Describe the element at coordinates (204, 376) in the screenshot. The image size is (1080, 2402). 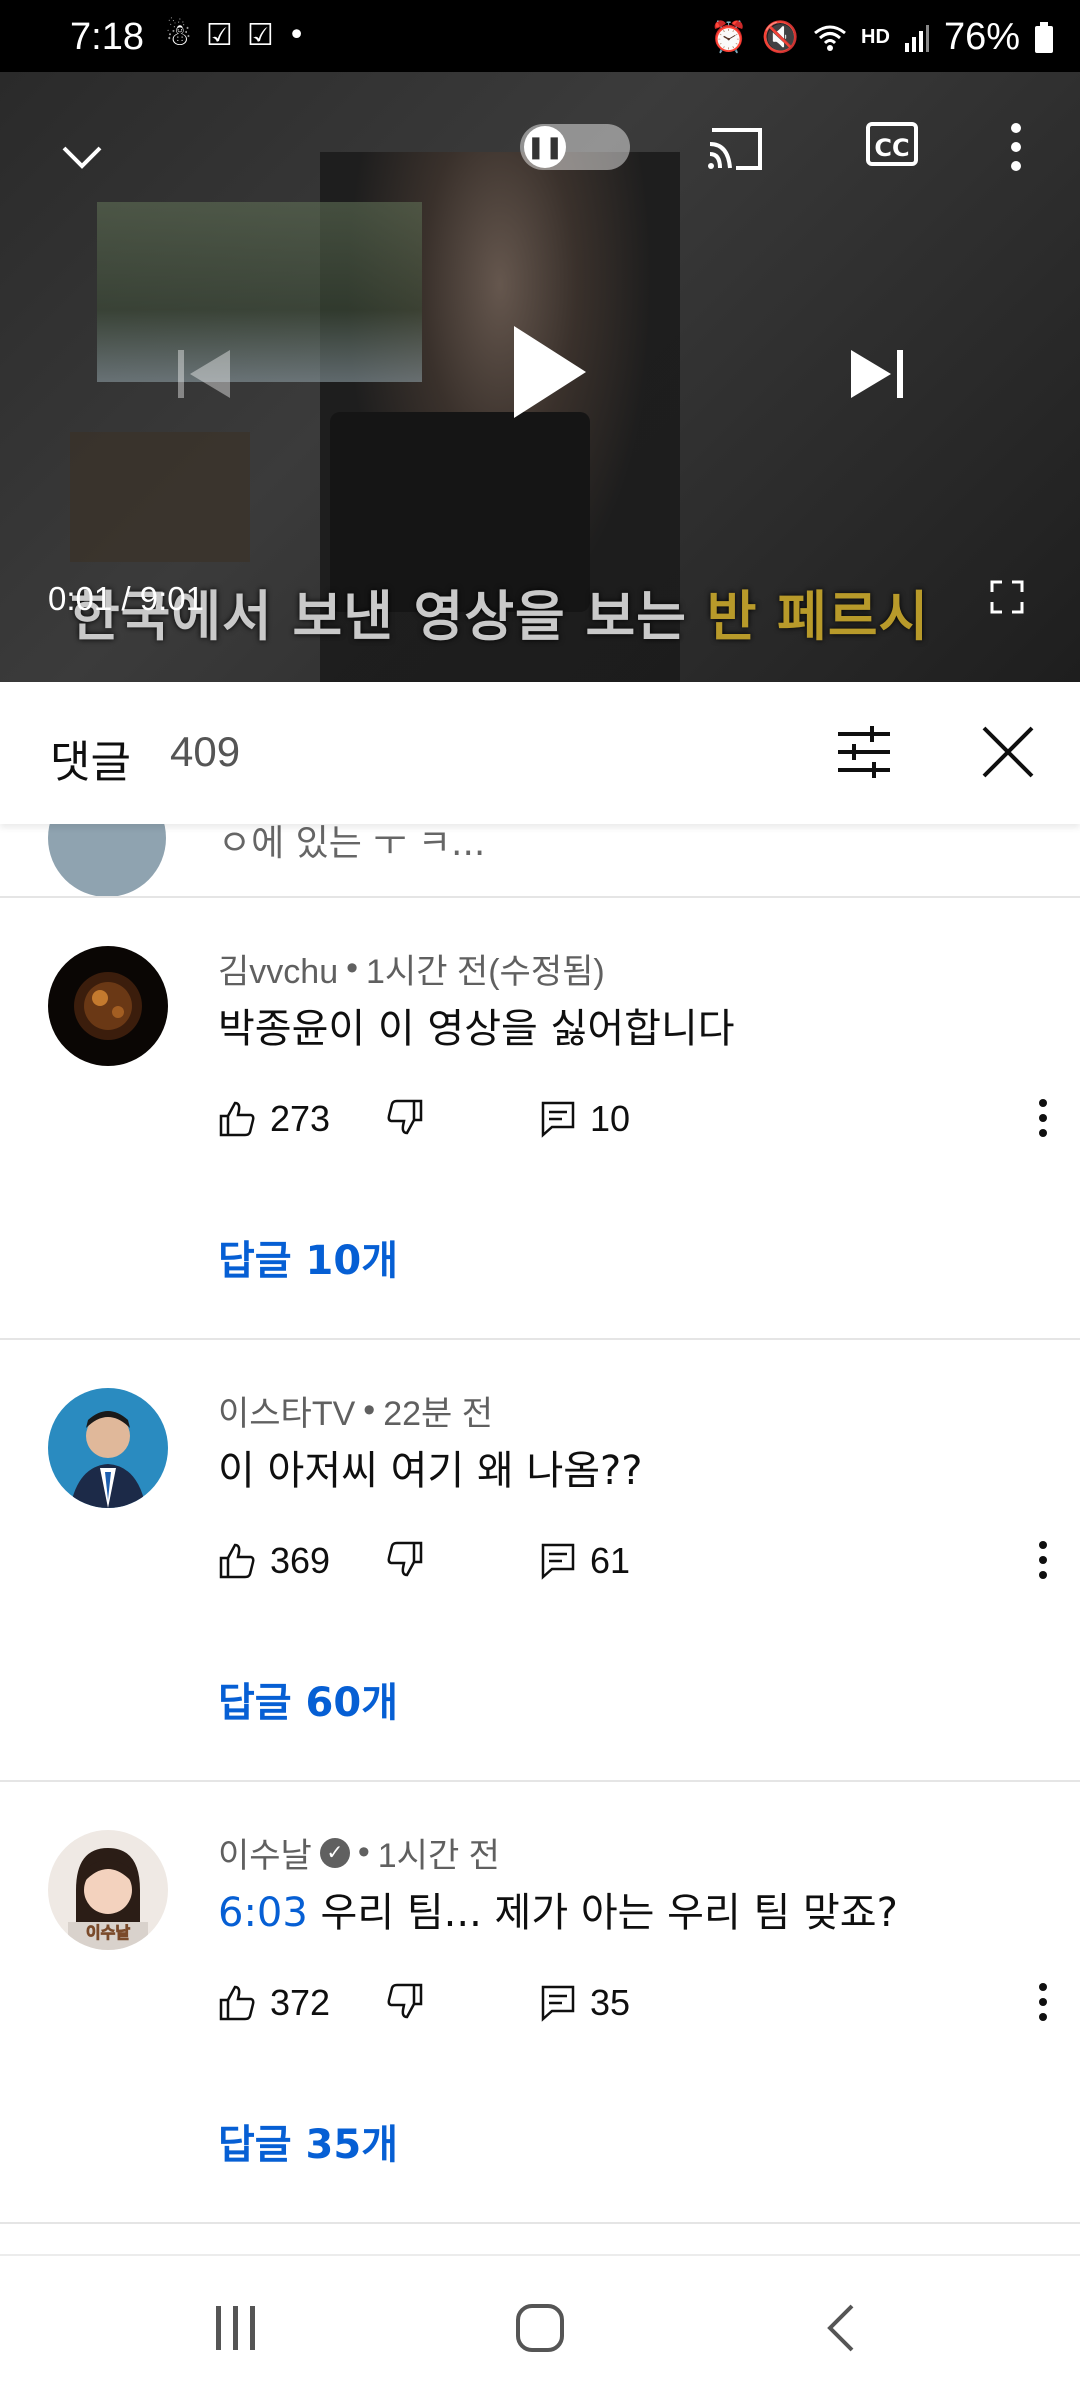
I see `previous-icon` at that location.